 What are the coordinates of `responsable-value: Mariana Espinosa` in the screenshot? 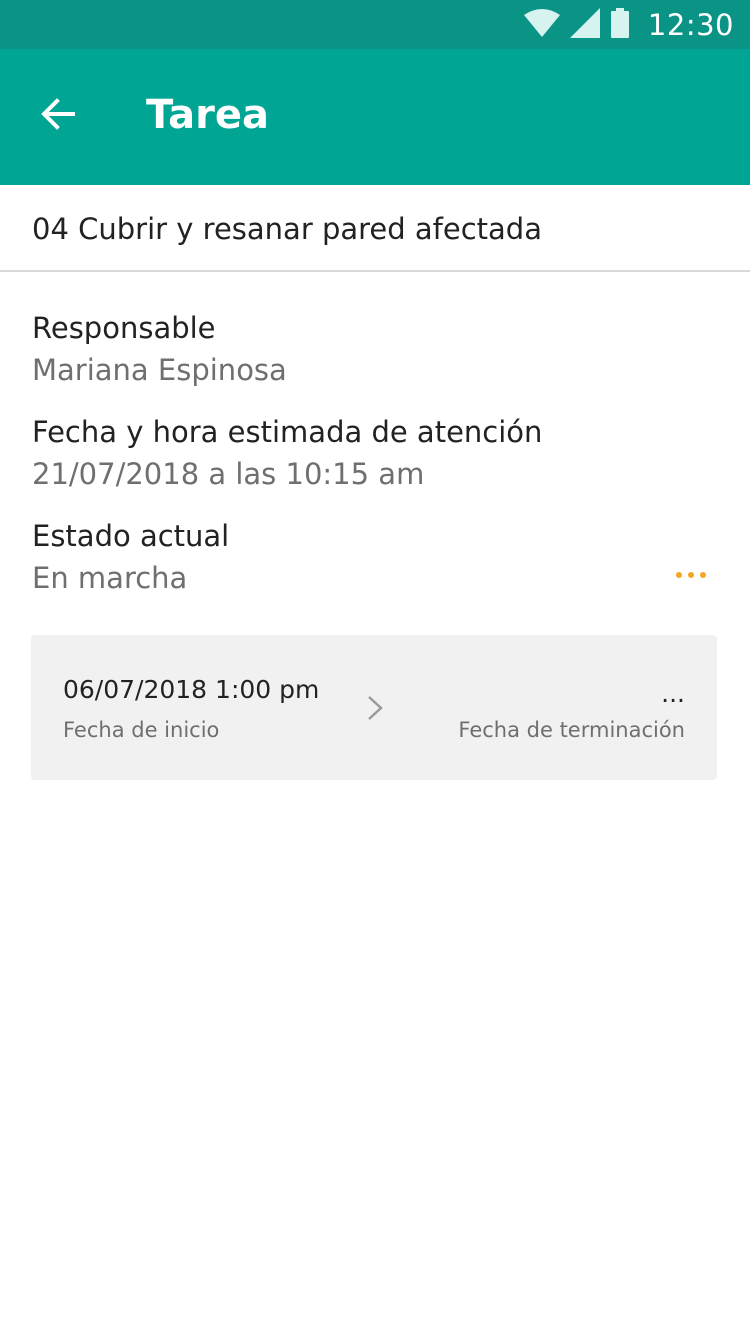 It's located at (159, 370).